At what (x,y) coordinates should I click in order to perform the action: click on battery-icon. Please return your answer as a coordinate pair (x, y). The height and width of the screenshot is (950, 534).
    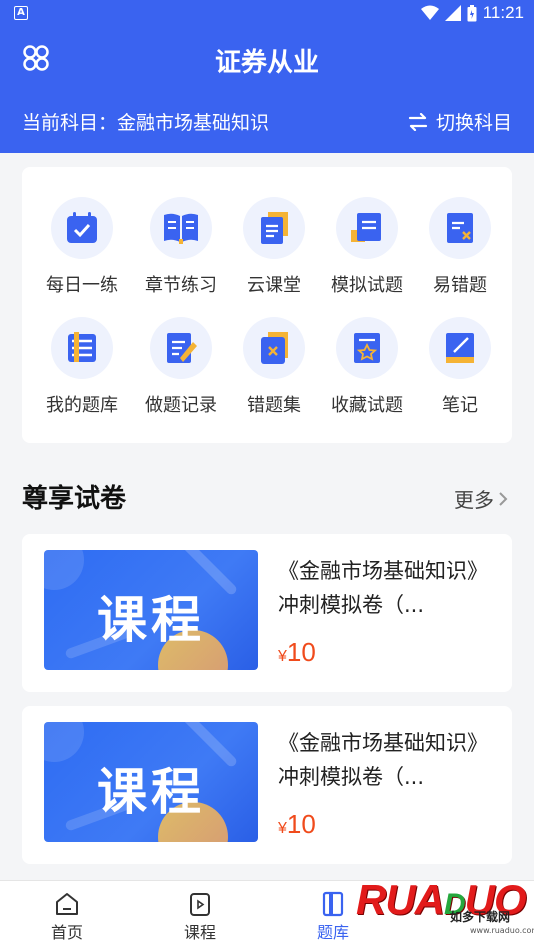
    Looking at the image, I should click on (472, 12).